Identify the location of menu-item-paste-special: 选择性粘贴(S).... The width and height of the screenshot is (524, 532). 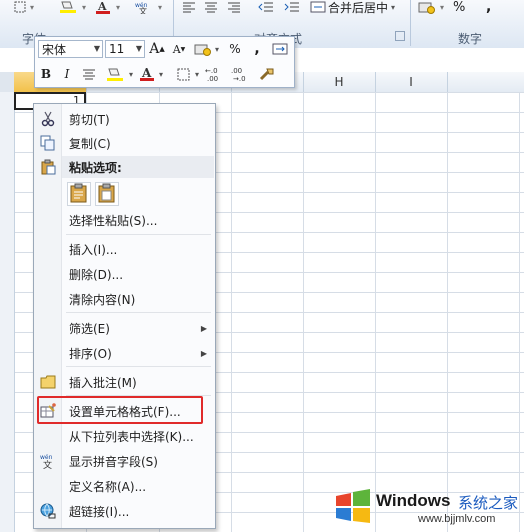
(124, 220).